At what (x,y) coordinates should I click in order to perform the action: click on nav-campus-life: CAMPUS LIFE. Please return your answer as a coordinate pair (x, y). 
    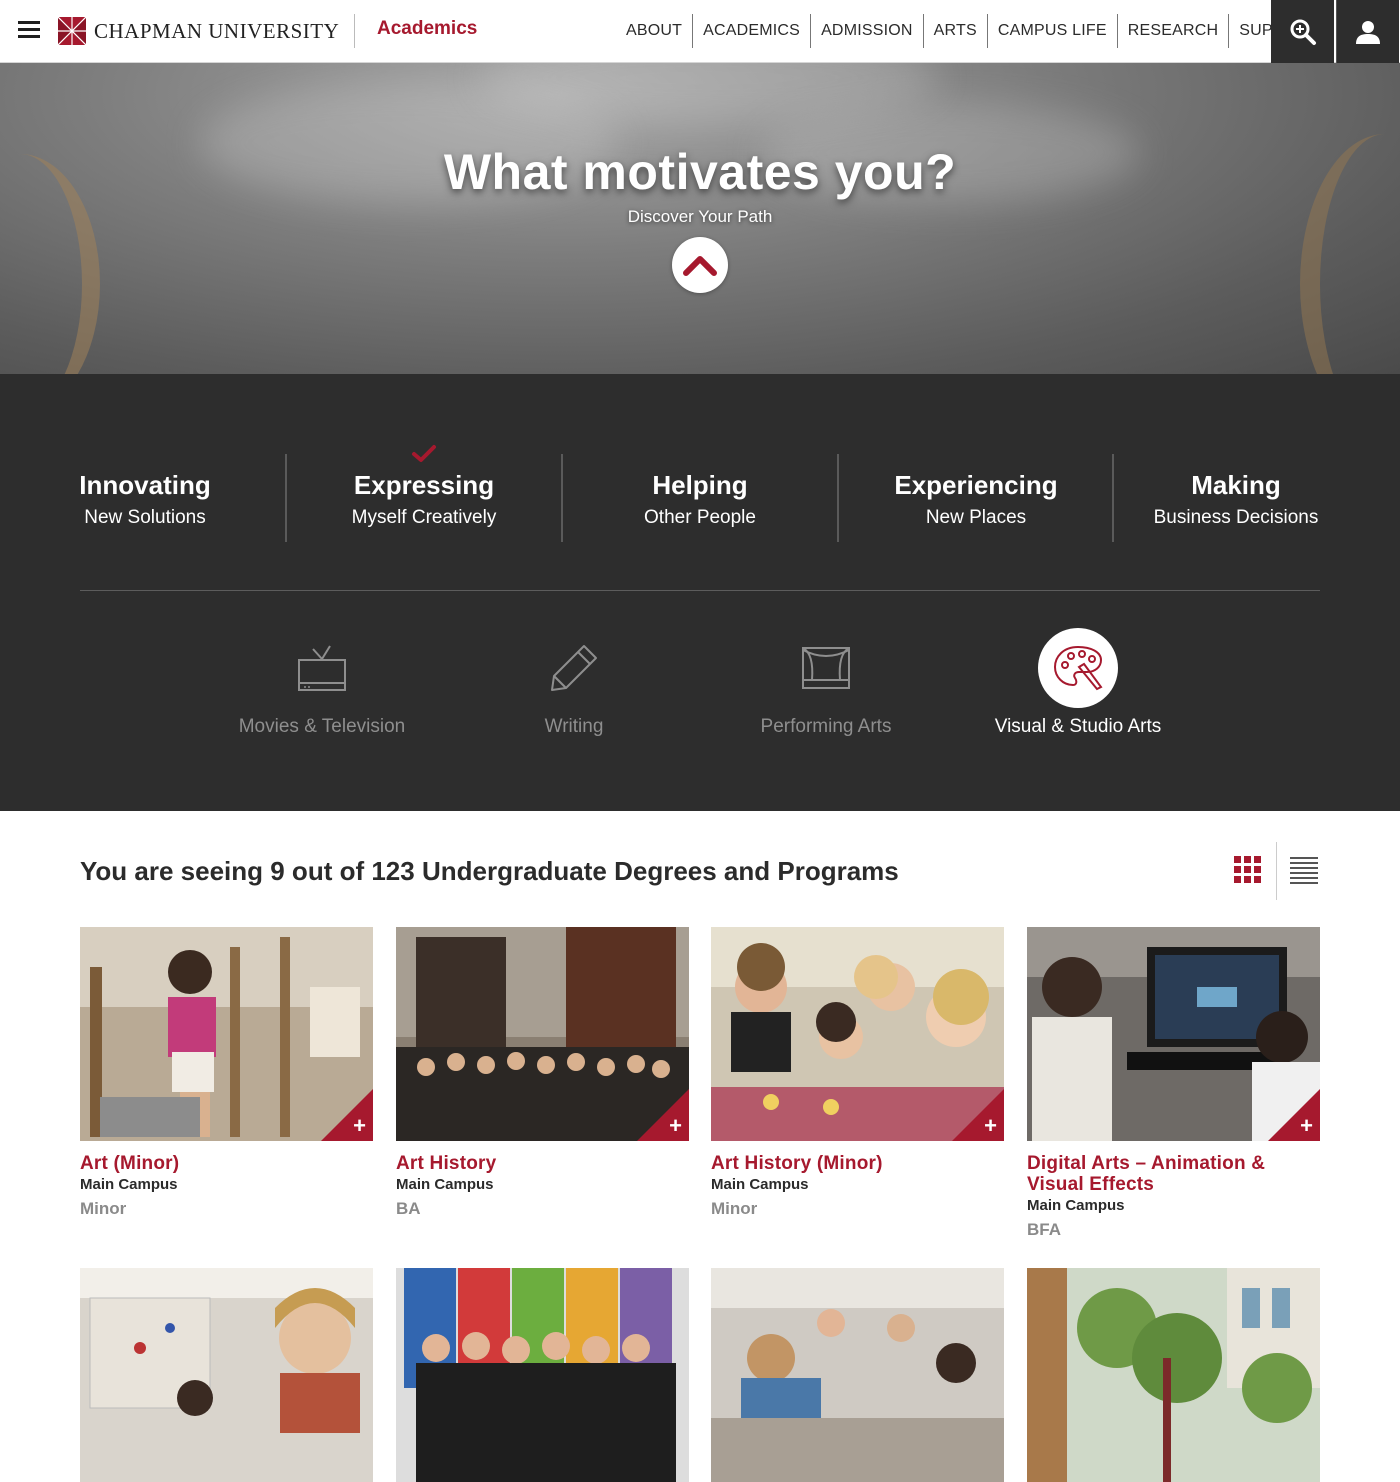
    Looking at the image, I should click on (1051, 31).